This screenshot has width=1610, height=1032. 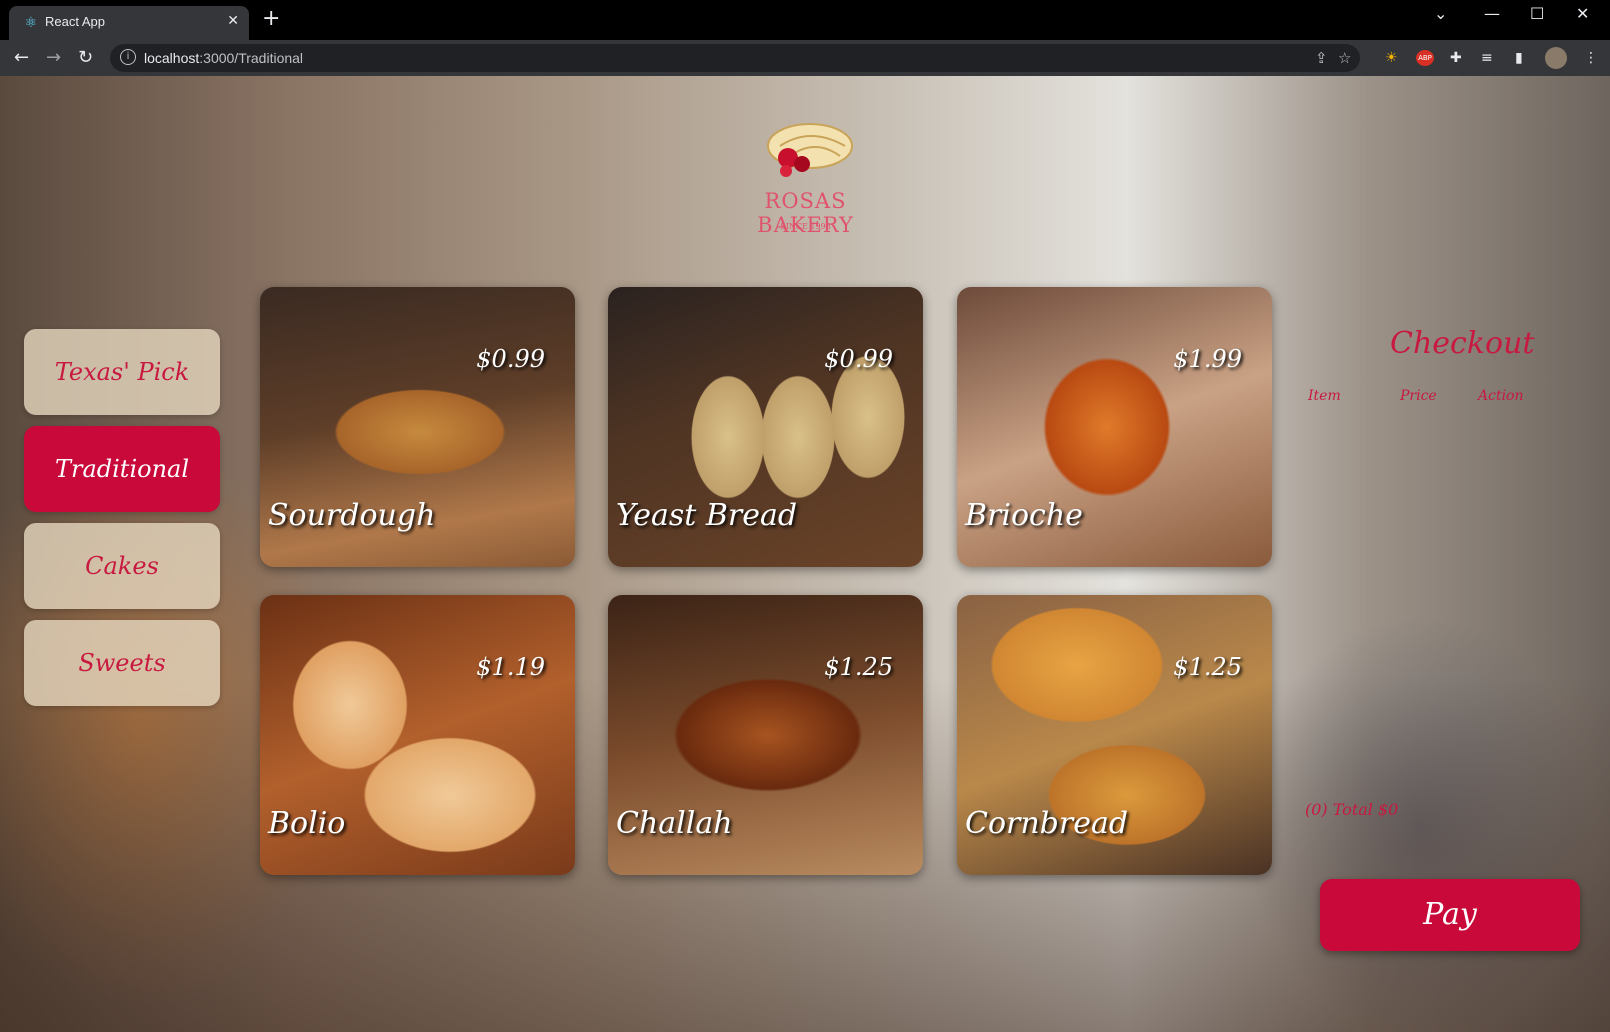 What do you see at coordinates (674, 823) in the screenshot?
I see `product-name: Challah` at bounding box center [674, 823].